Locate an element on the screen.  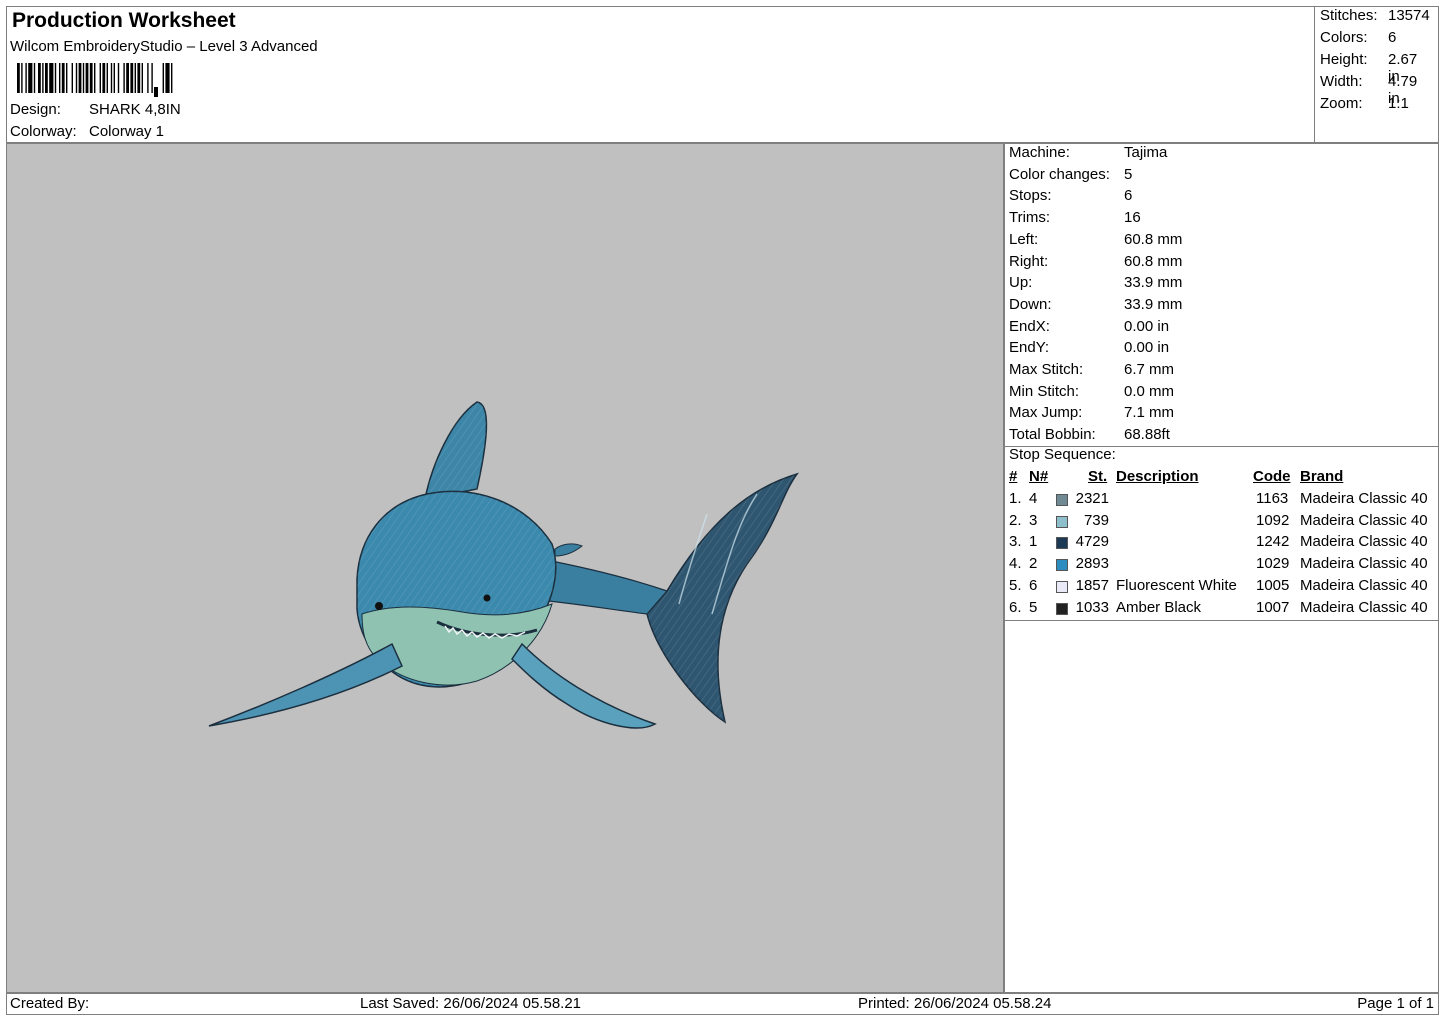
machine-info-value: 60.8 mm is located at coordinates (1153, 239).